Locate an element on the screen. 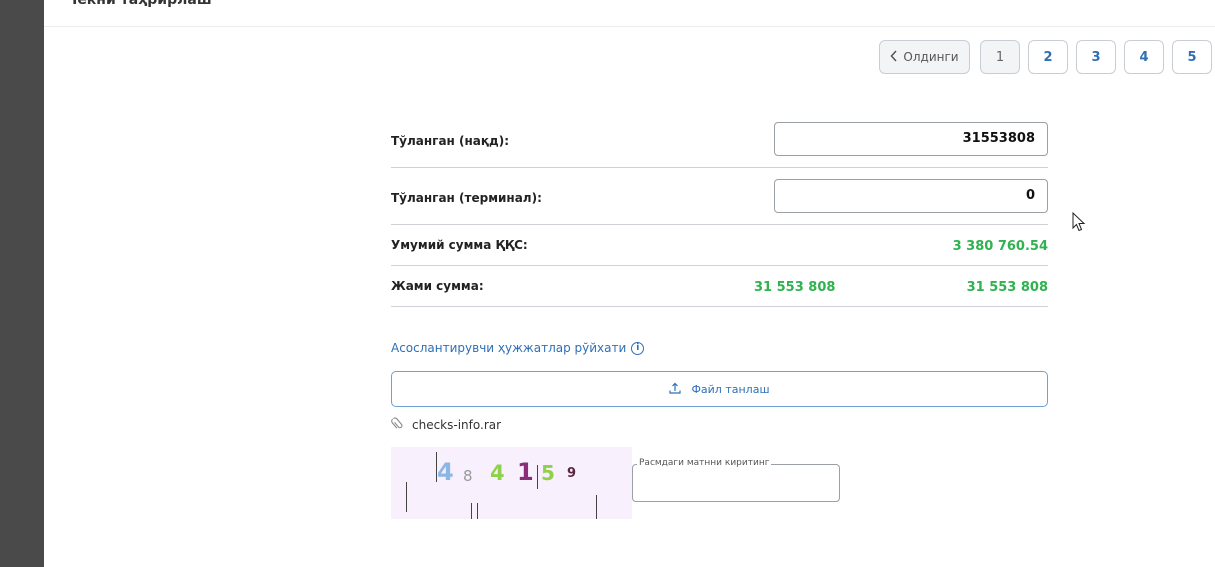  documents-list-link: Асослантирувчи ҳужжатлар рўйхати i is located at coordinates (518, 348).